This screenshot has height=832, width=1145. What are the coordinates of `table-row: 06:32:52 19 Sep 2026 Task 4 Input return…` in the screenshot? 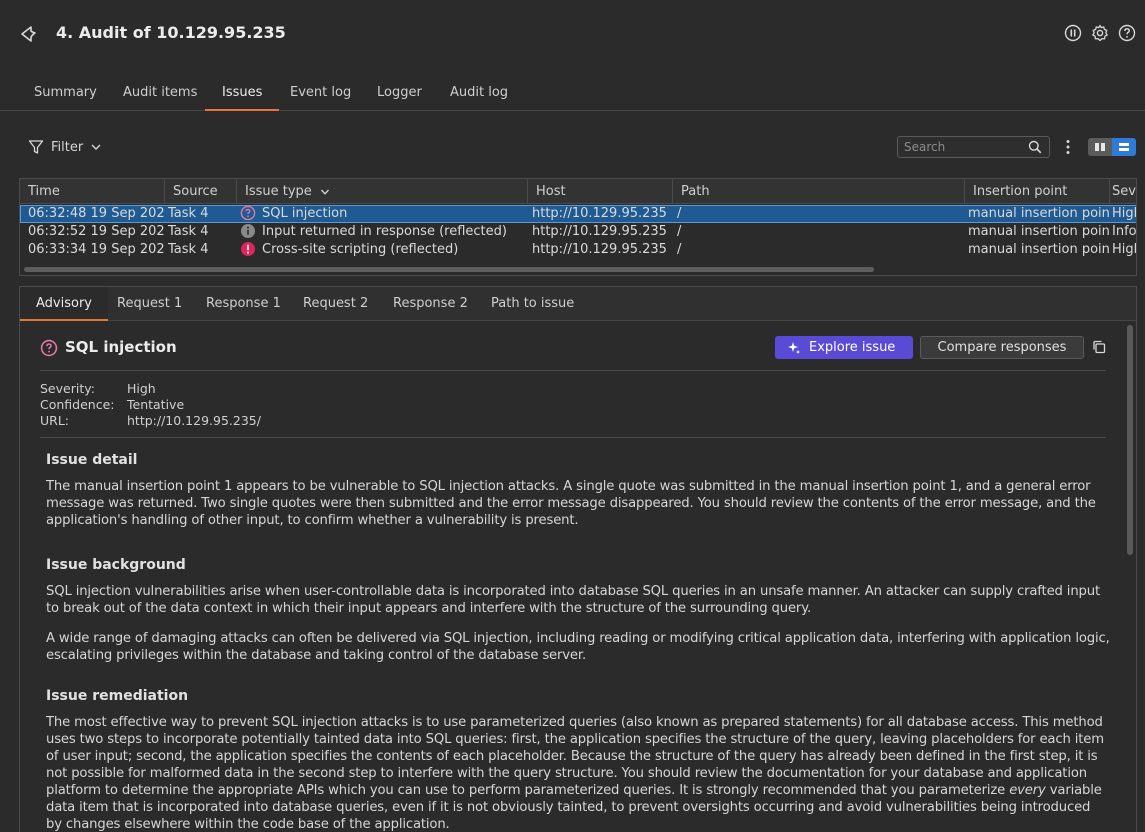 It's located at (578, 232).